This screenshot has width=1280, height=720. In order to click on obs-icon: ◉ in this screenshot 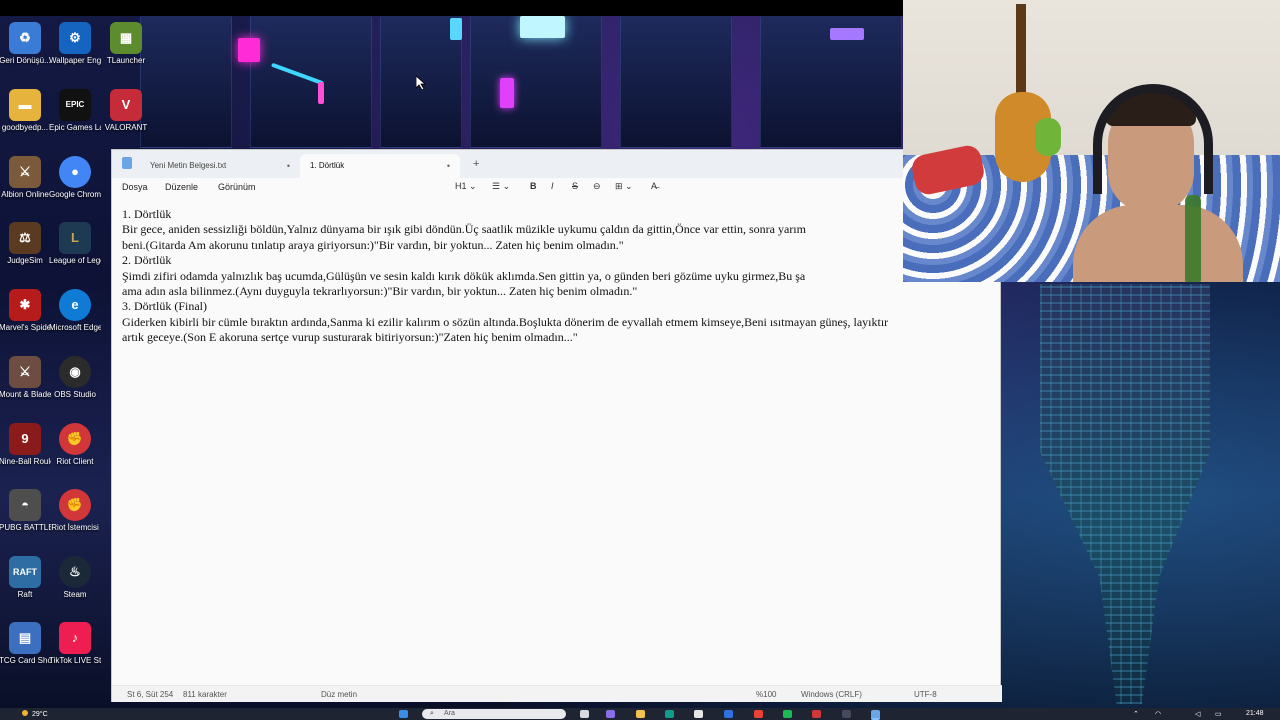, I will do `click(75, 372)`.